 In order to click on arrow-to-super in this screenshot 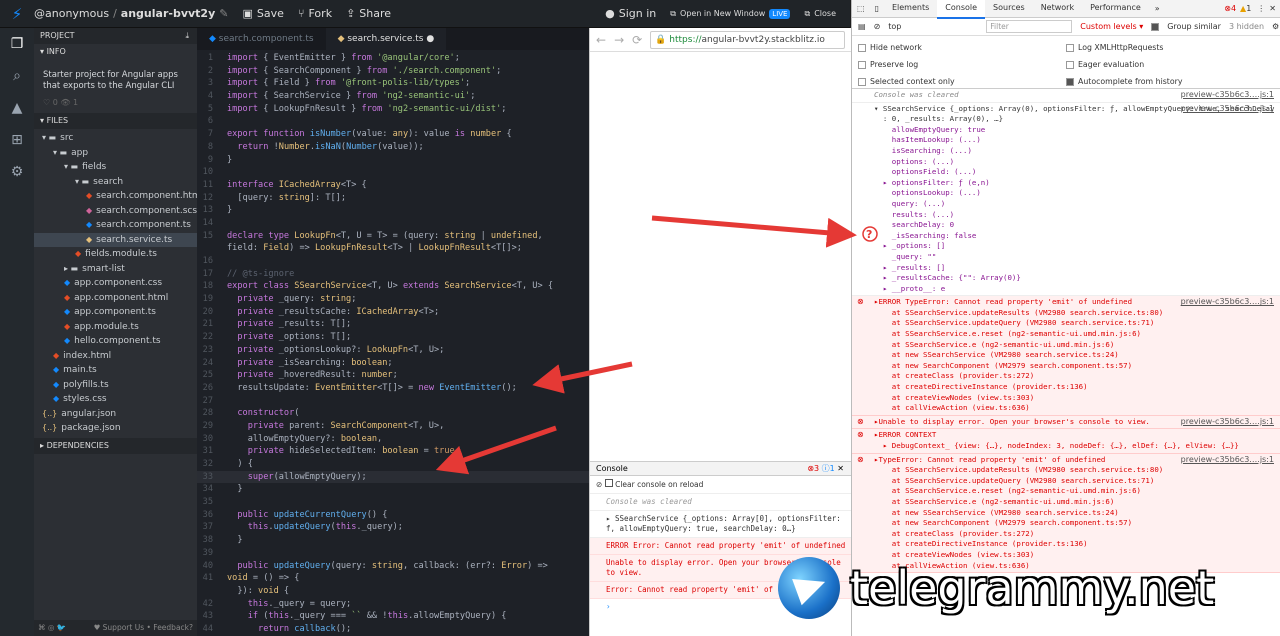, I will do `click(496, 450)`.